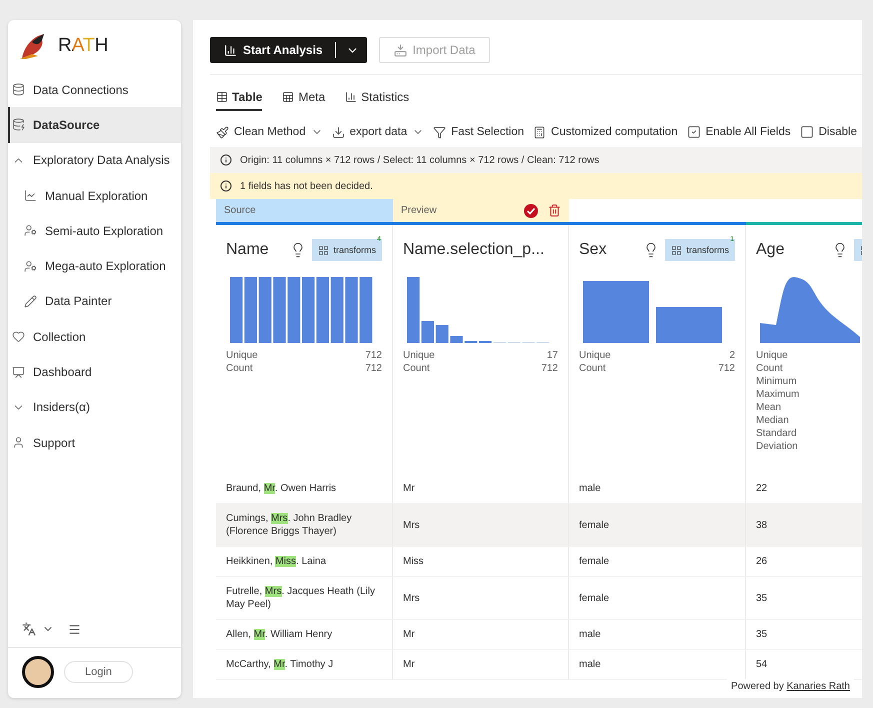 The image size is (873, 708). What do you see at coordinates (772, 420) in the screenshot?
I see `stat-label: Median` at bounding box center [772, 420].